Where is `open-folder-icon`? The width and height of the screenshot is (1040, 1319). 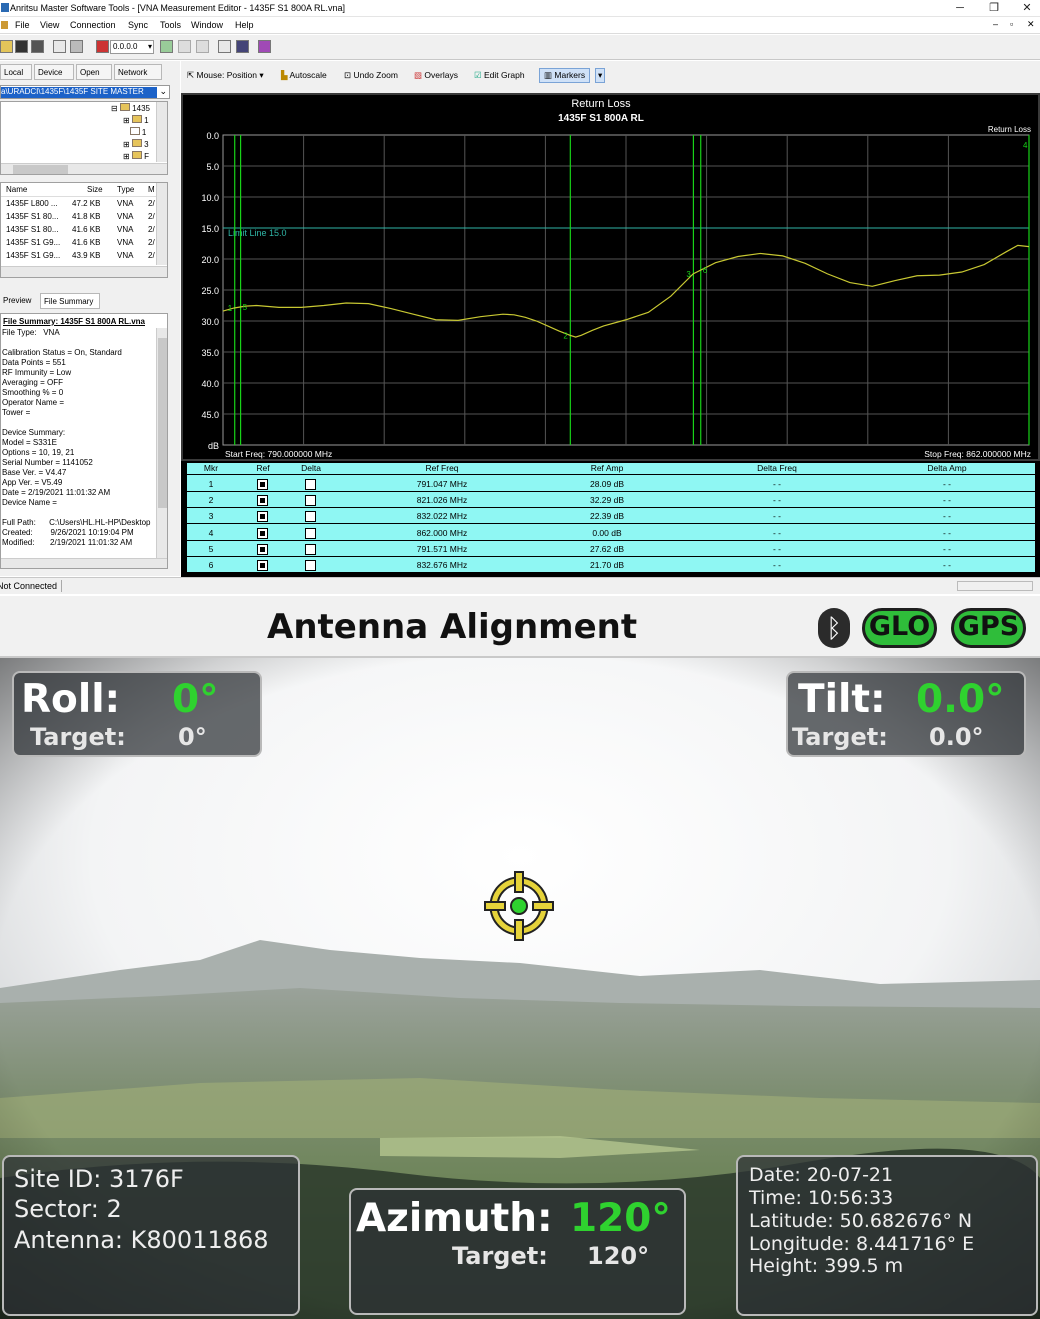
open-folder-icon is located at coordinates (6, 46).